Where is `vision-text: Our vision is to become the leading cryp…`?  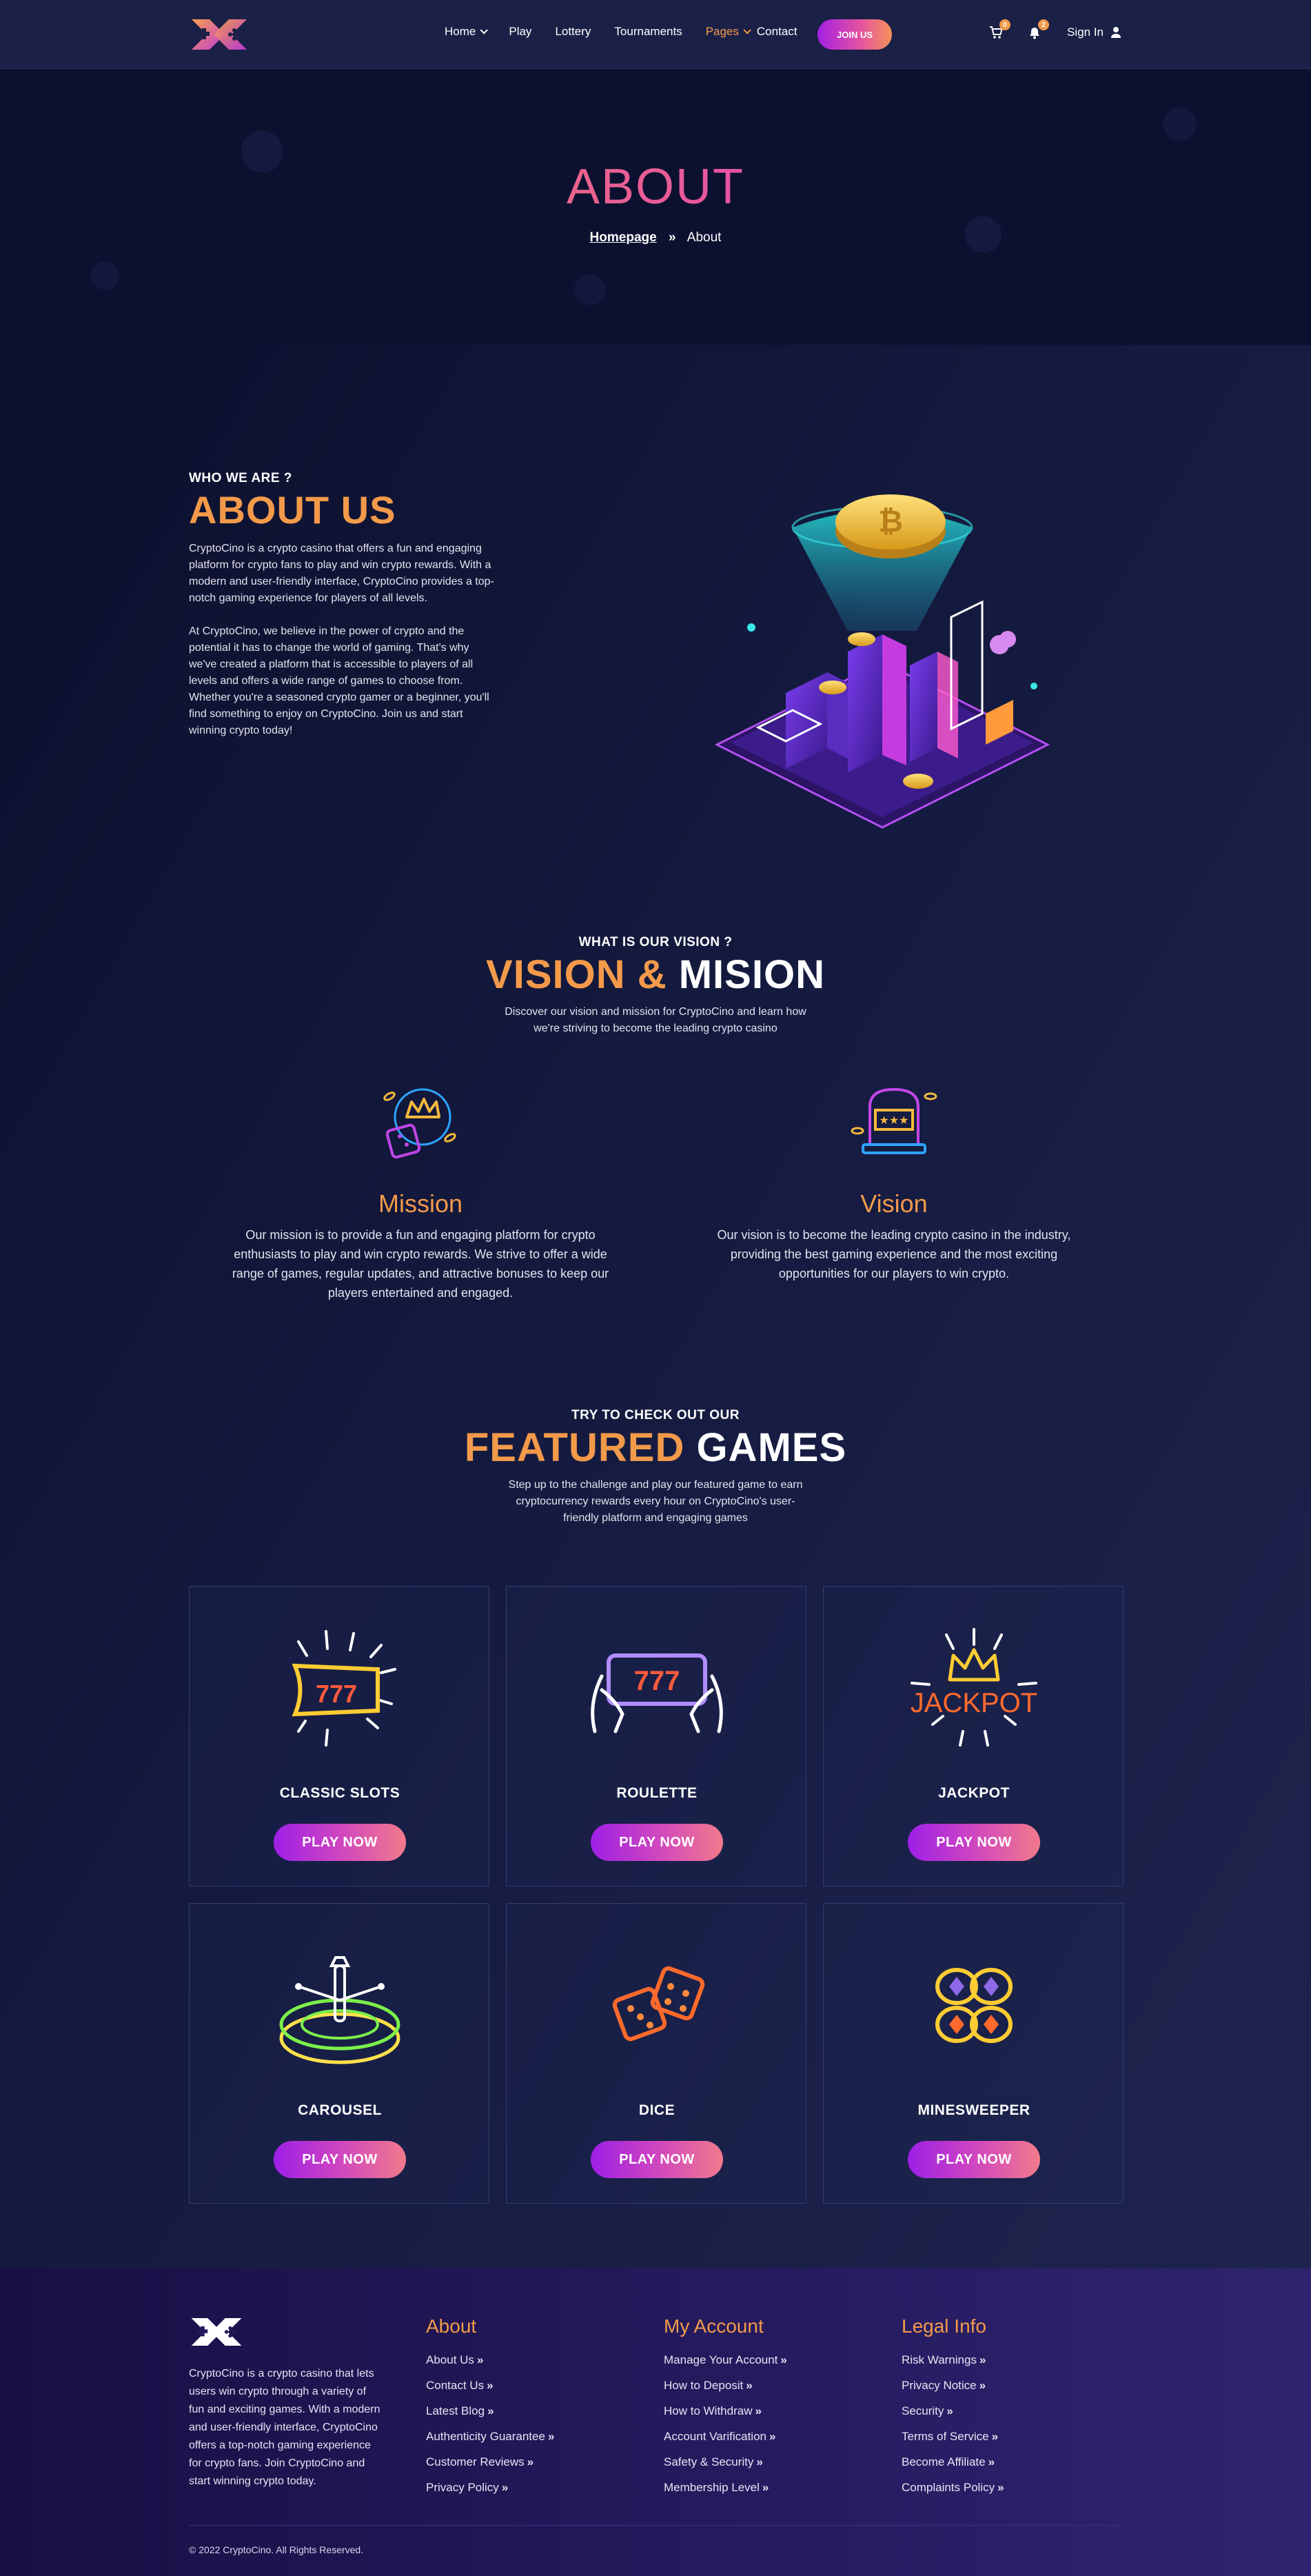 vision-text: Our vision is to become the leading cryp… is located at coordinates (894, 1254).